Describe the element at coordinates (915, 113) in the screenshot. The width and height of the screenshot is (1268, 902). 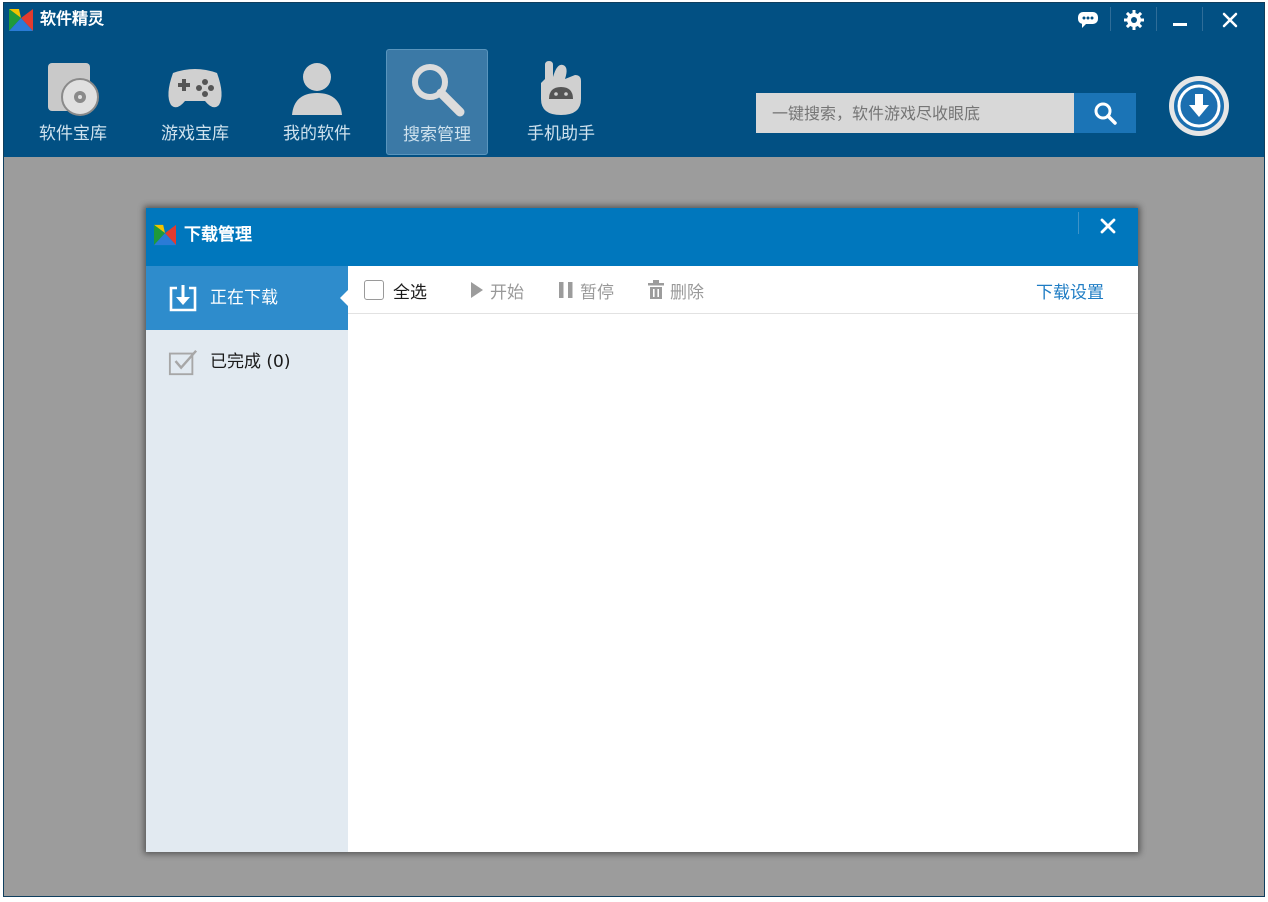
I see `search-input` at that location.